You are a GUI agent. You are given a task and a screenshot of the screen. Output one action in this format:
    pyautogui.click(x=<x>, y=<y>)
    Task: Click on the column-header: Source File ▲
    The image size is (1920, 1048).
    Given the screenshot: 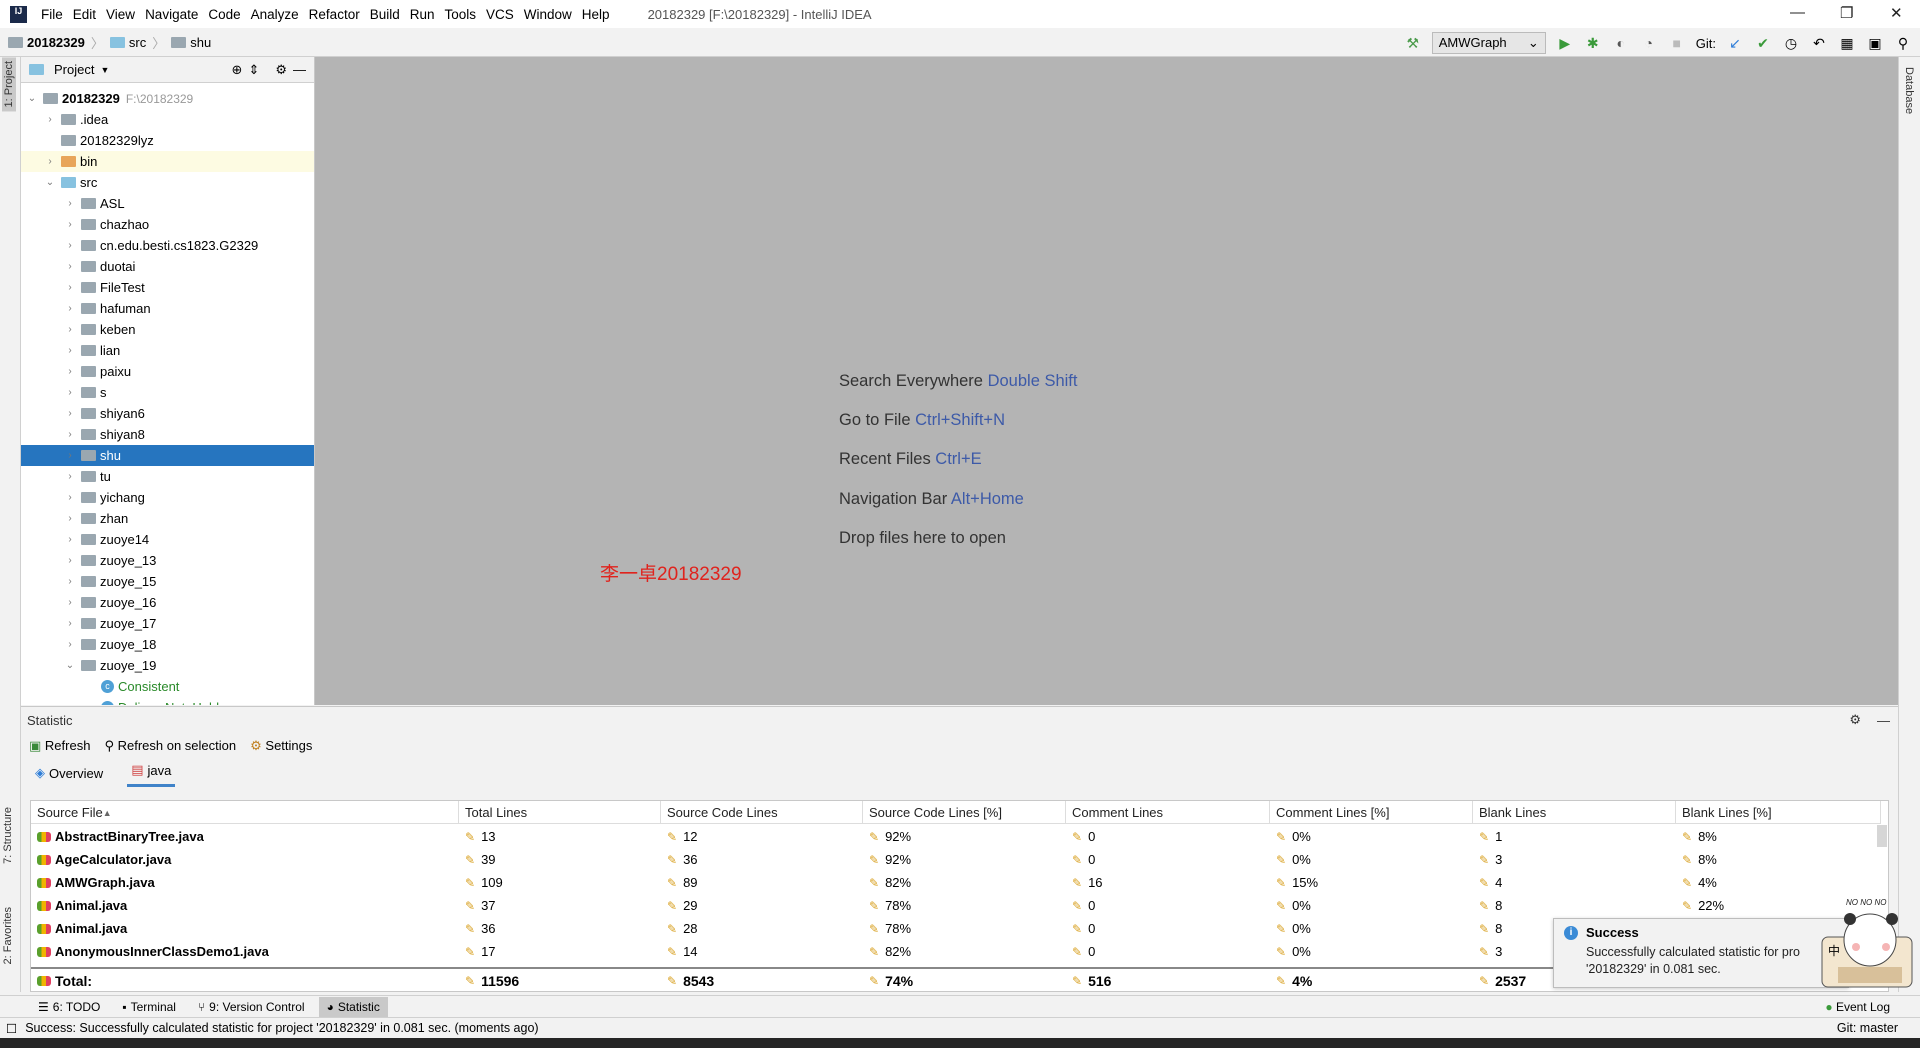 What is the action you would take?
    pyautogui.click(x=245, y=812)
    